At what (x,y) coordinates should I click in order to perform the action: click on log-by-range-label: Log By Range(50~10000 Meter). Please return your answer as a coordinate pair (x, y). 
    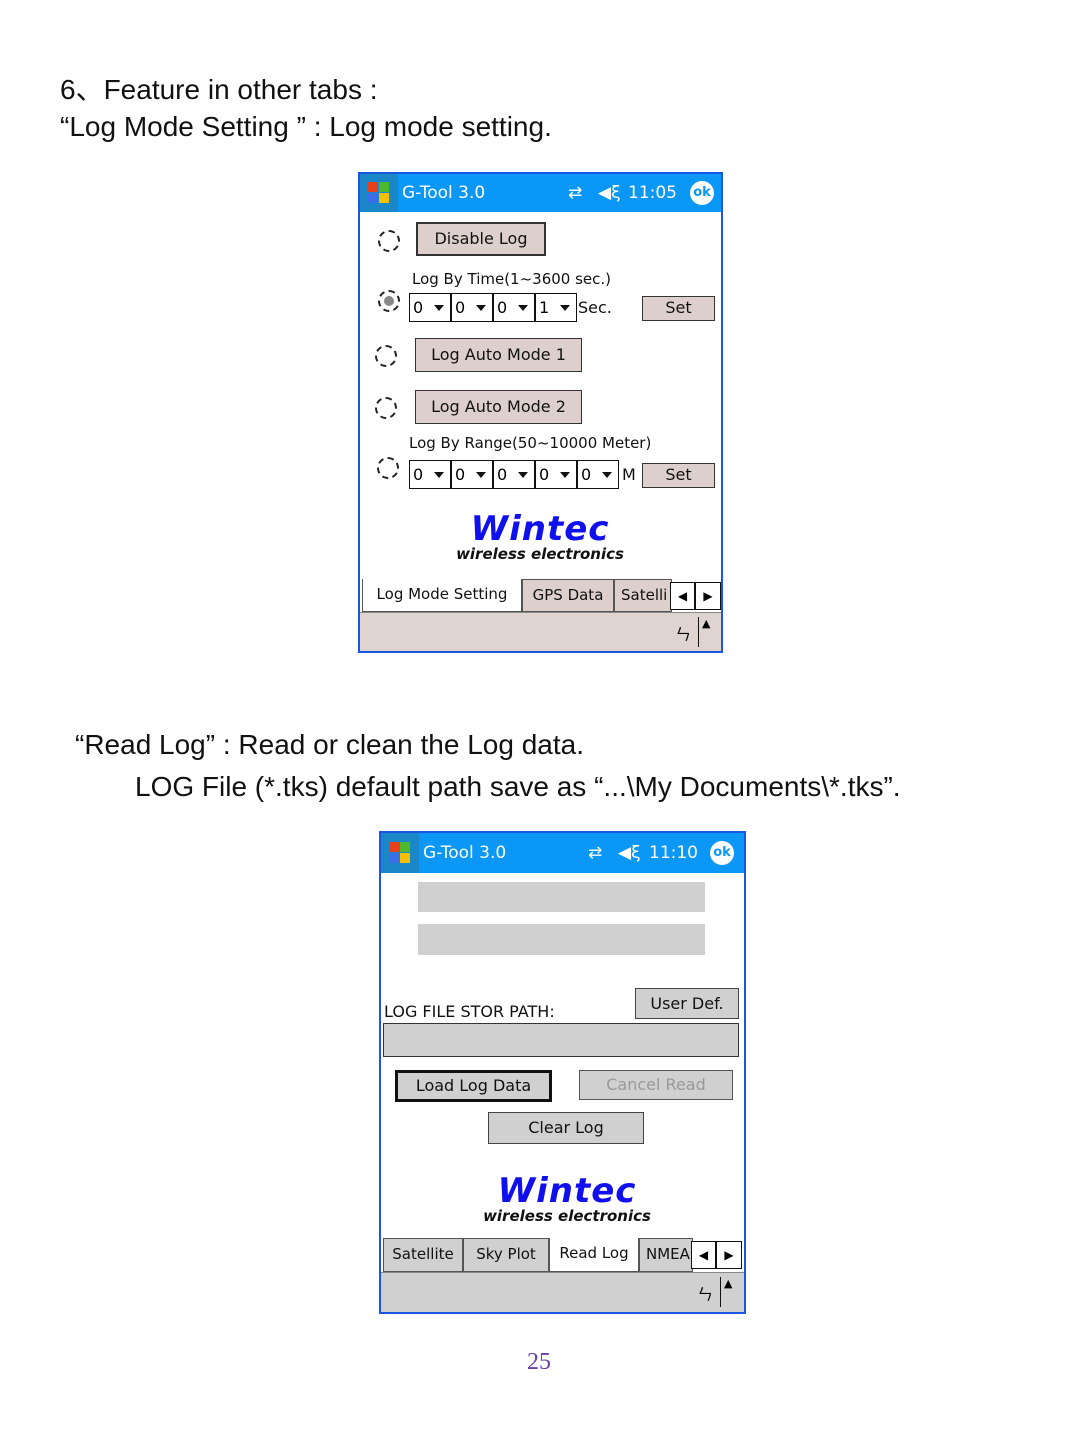
    Looking at the image, I should click on (530, 443).